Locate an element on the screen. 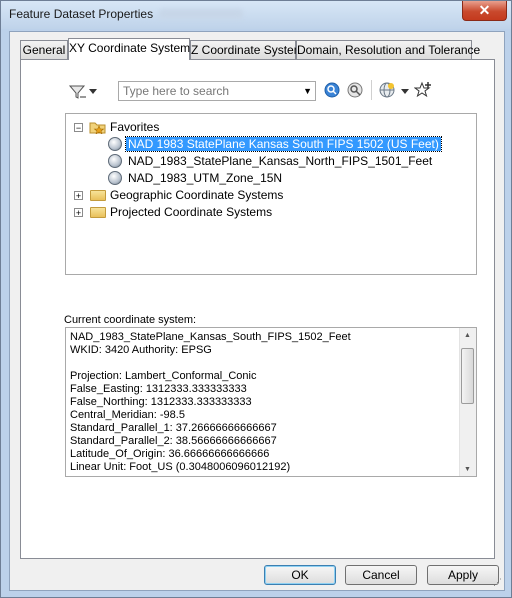 This screenshot has width=512, height=598. filter-icon is located at coordinates (78, 92).